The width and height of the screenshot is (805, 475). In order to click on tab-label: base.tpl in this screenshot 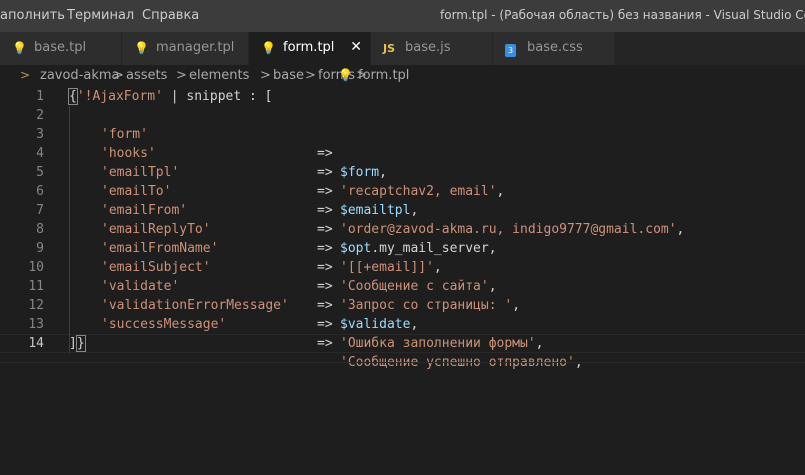, I will do `click(60, 47)`.